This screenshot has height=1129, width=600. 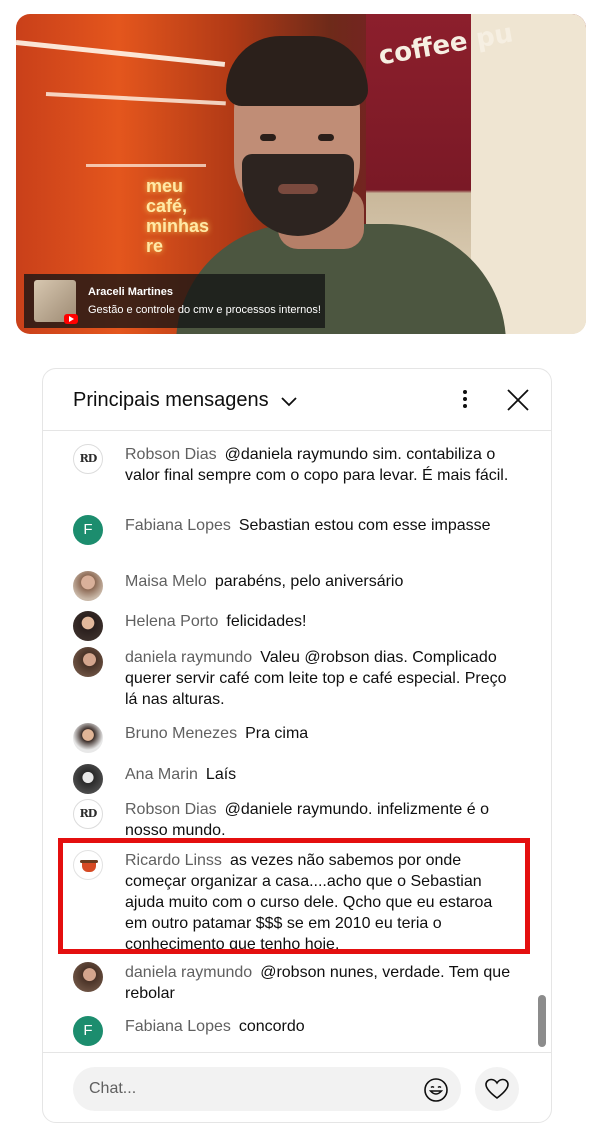 I want to click on chat-header: Principais mensagens, so click(x=297, y=400).